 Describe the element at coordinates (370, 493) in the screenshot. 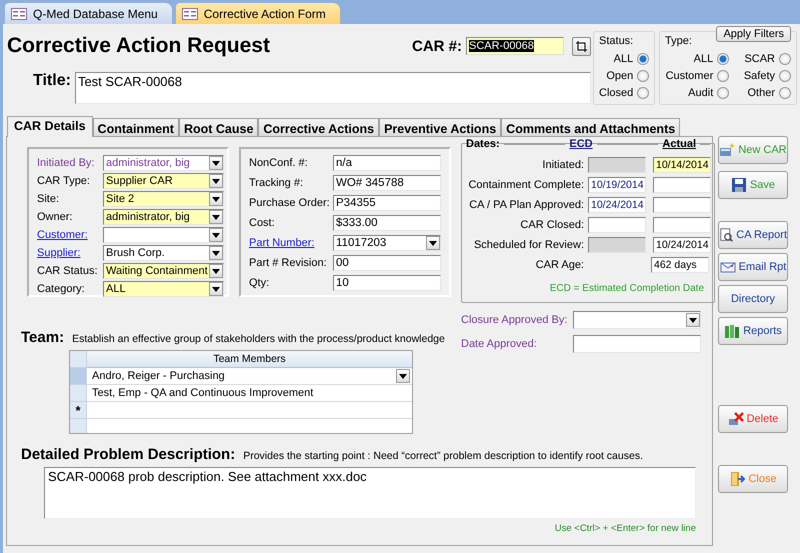

I see `problem-description-field: SCAR-00068 prob description. See attachment xxx.doc` at that location.